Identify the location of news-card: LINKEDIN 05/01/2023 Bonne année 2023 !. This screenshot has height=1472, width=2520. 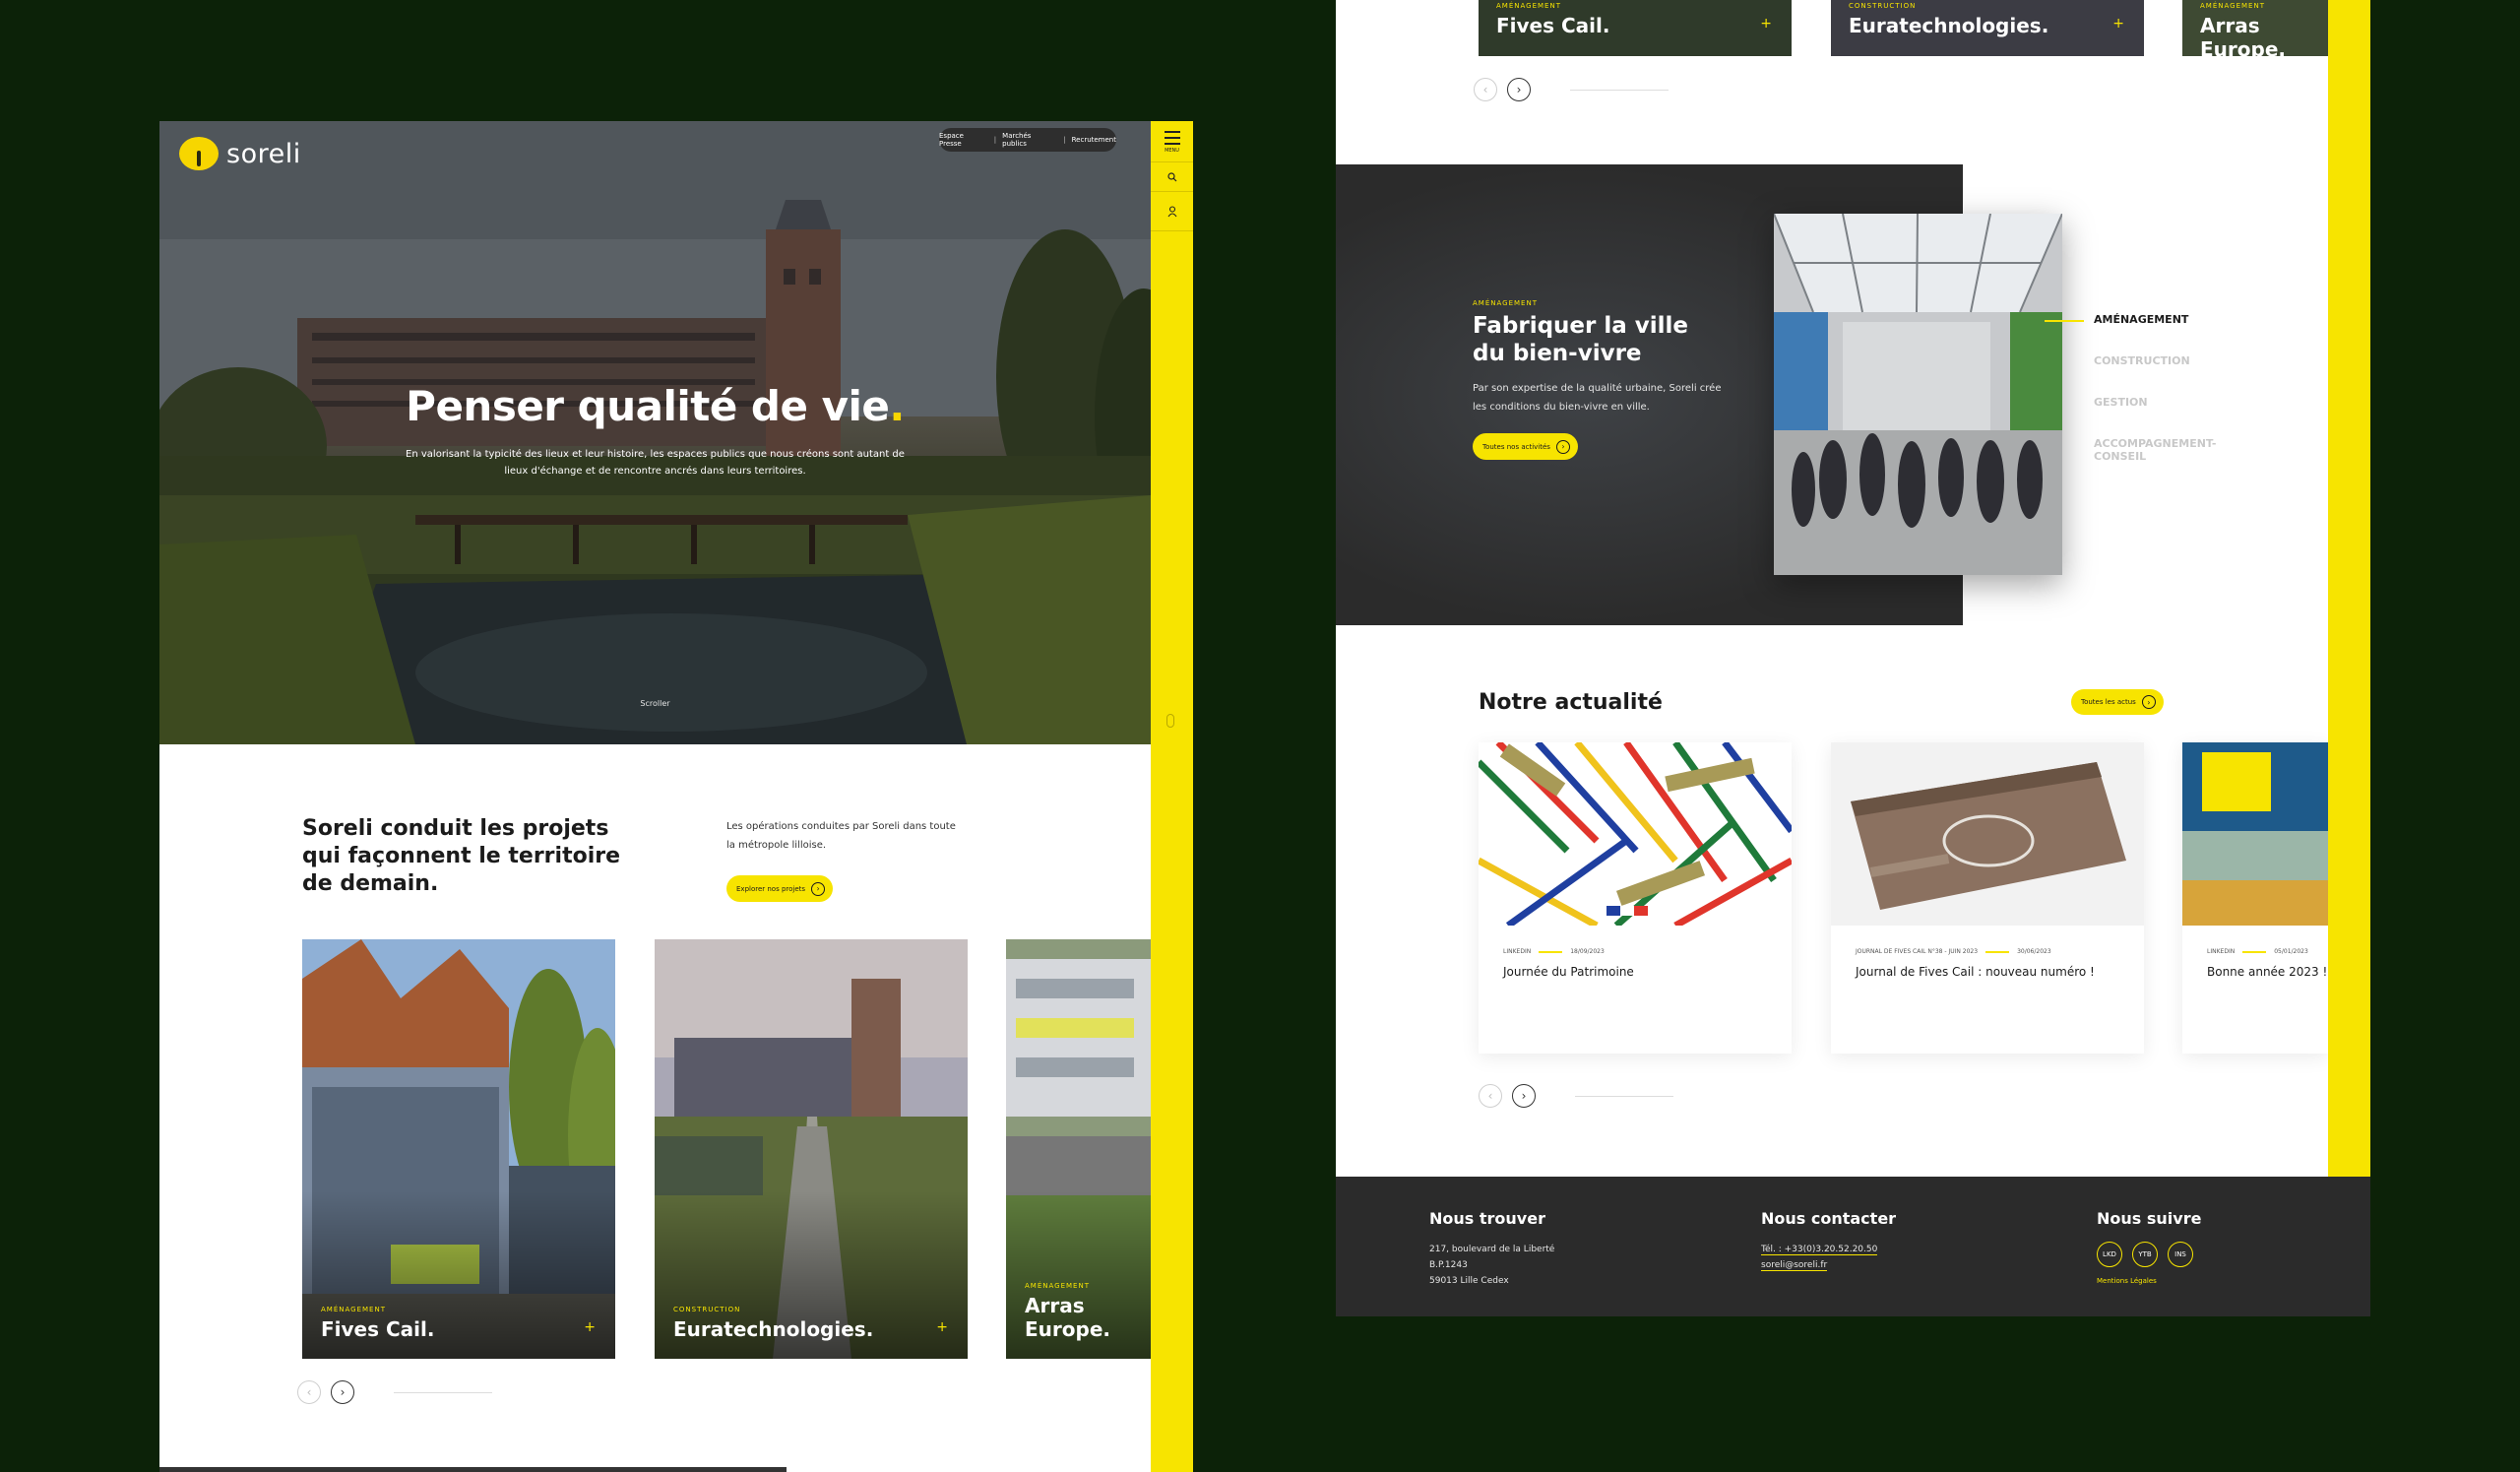
(2255, 898).